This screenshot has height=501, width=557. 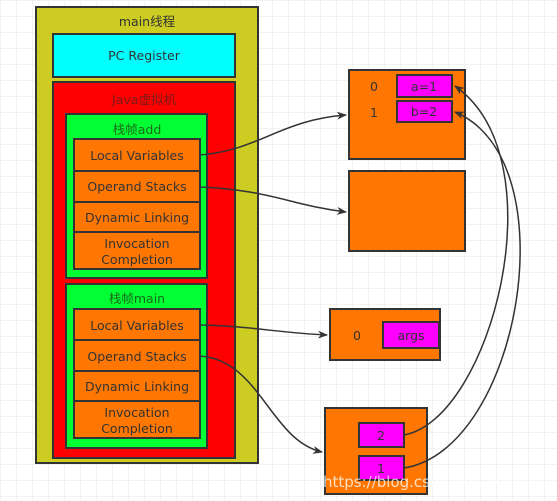 What do you see at coordinates (137, 217) in the screenshot?
I see `add-dl-label: Dynamic Linking` at bounding box center [137, 217].